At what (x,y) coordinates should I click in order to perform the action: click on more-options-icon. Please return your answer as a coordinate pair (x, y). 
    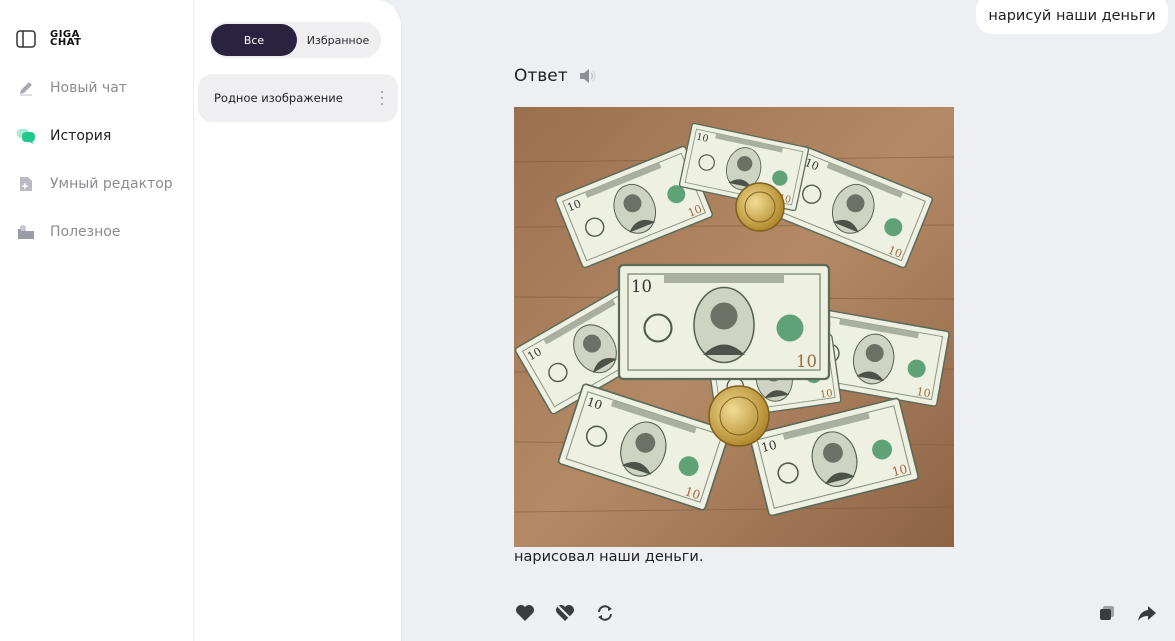
    Looking at the image, I should click on (382, 98).